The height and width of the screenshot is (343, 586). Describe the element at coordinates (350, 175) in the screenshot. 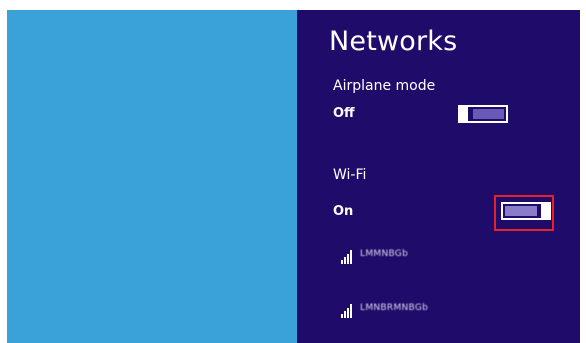

I see `wifi-label: Wi-Fi` at that location.